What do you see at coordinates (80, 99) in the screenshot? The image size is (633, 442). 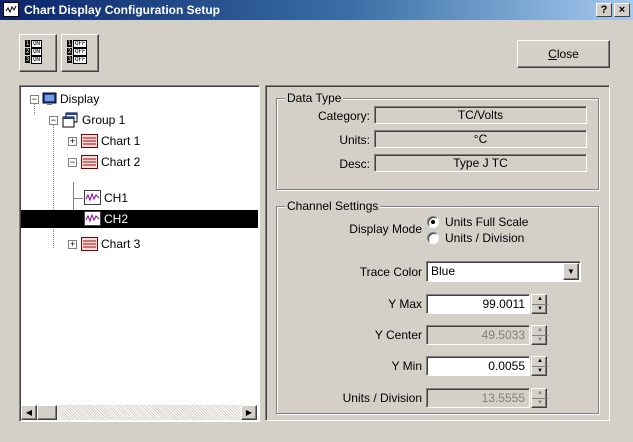 I see `tree-label-display: Display` at bounding box center [80, 99].